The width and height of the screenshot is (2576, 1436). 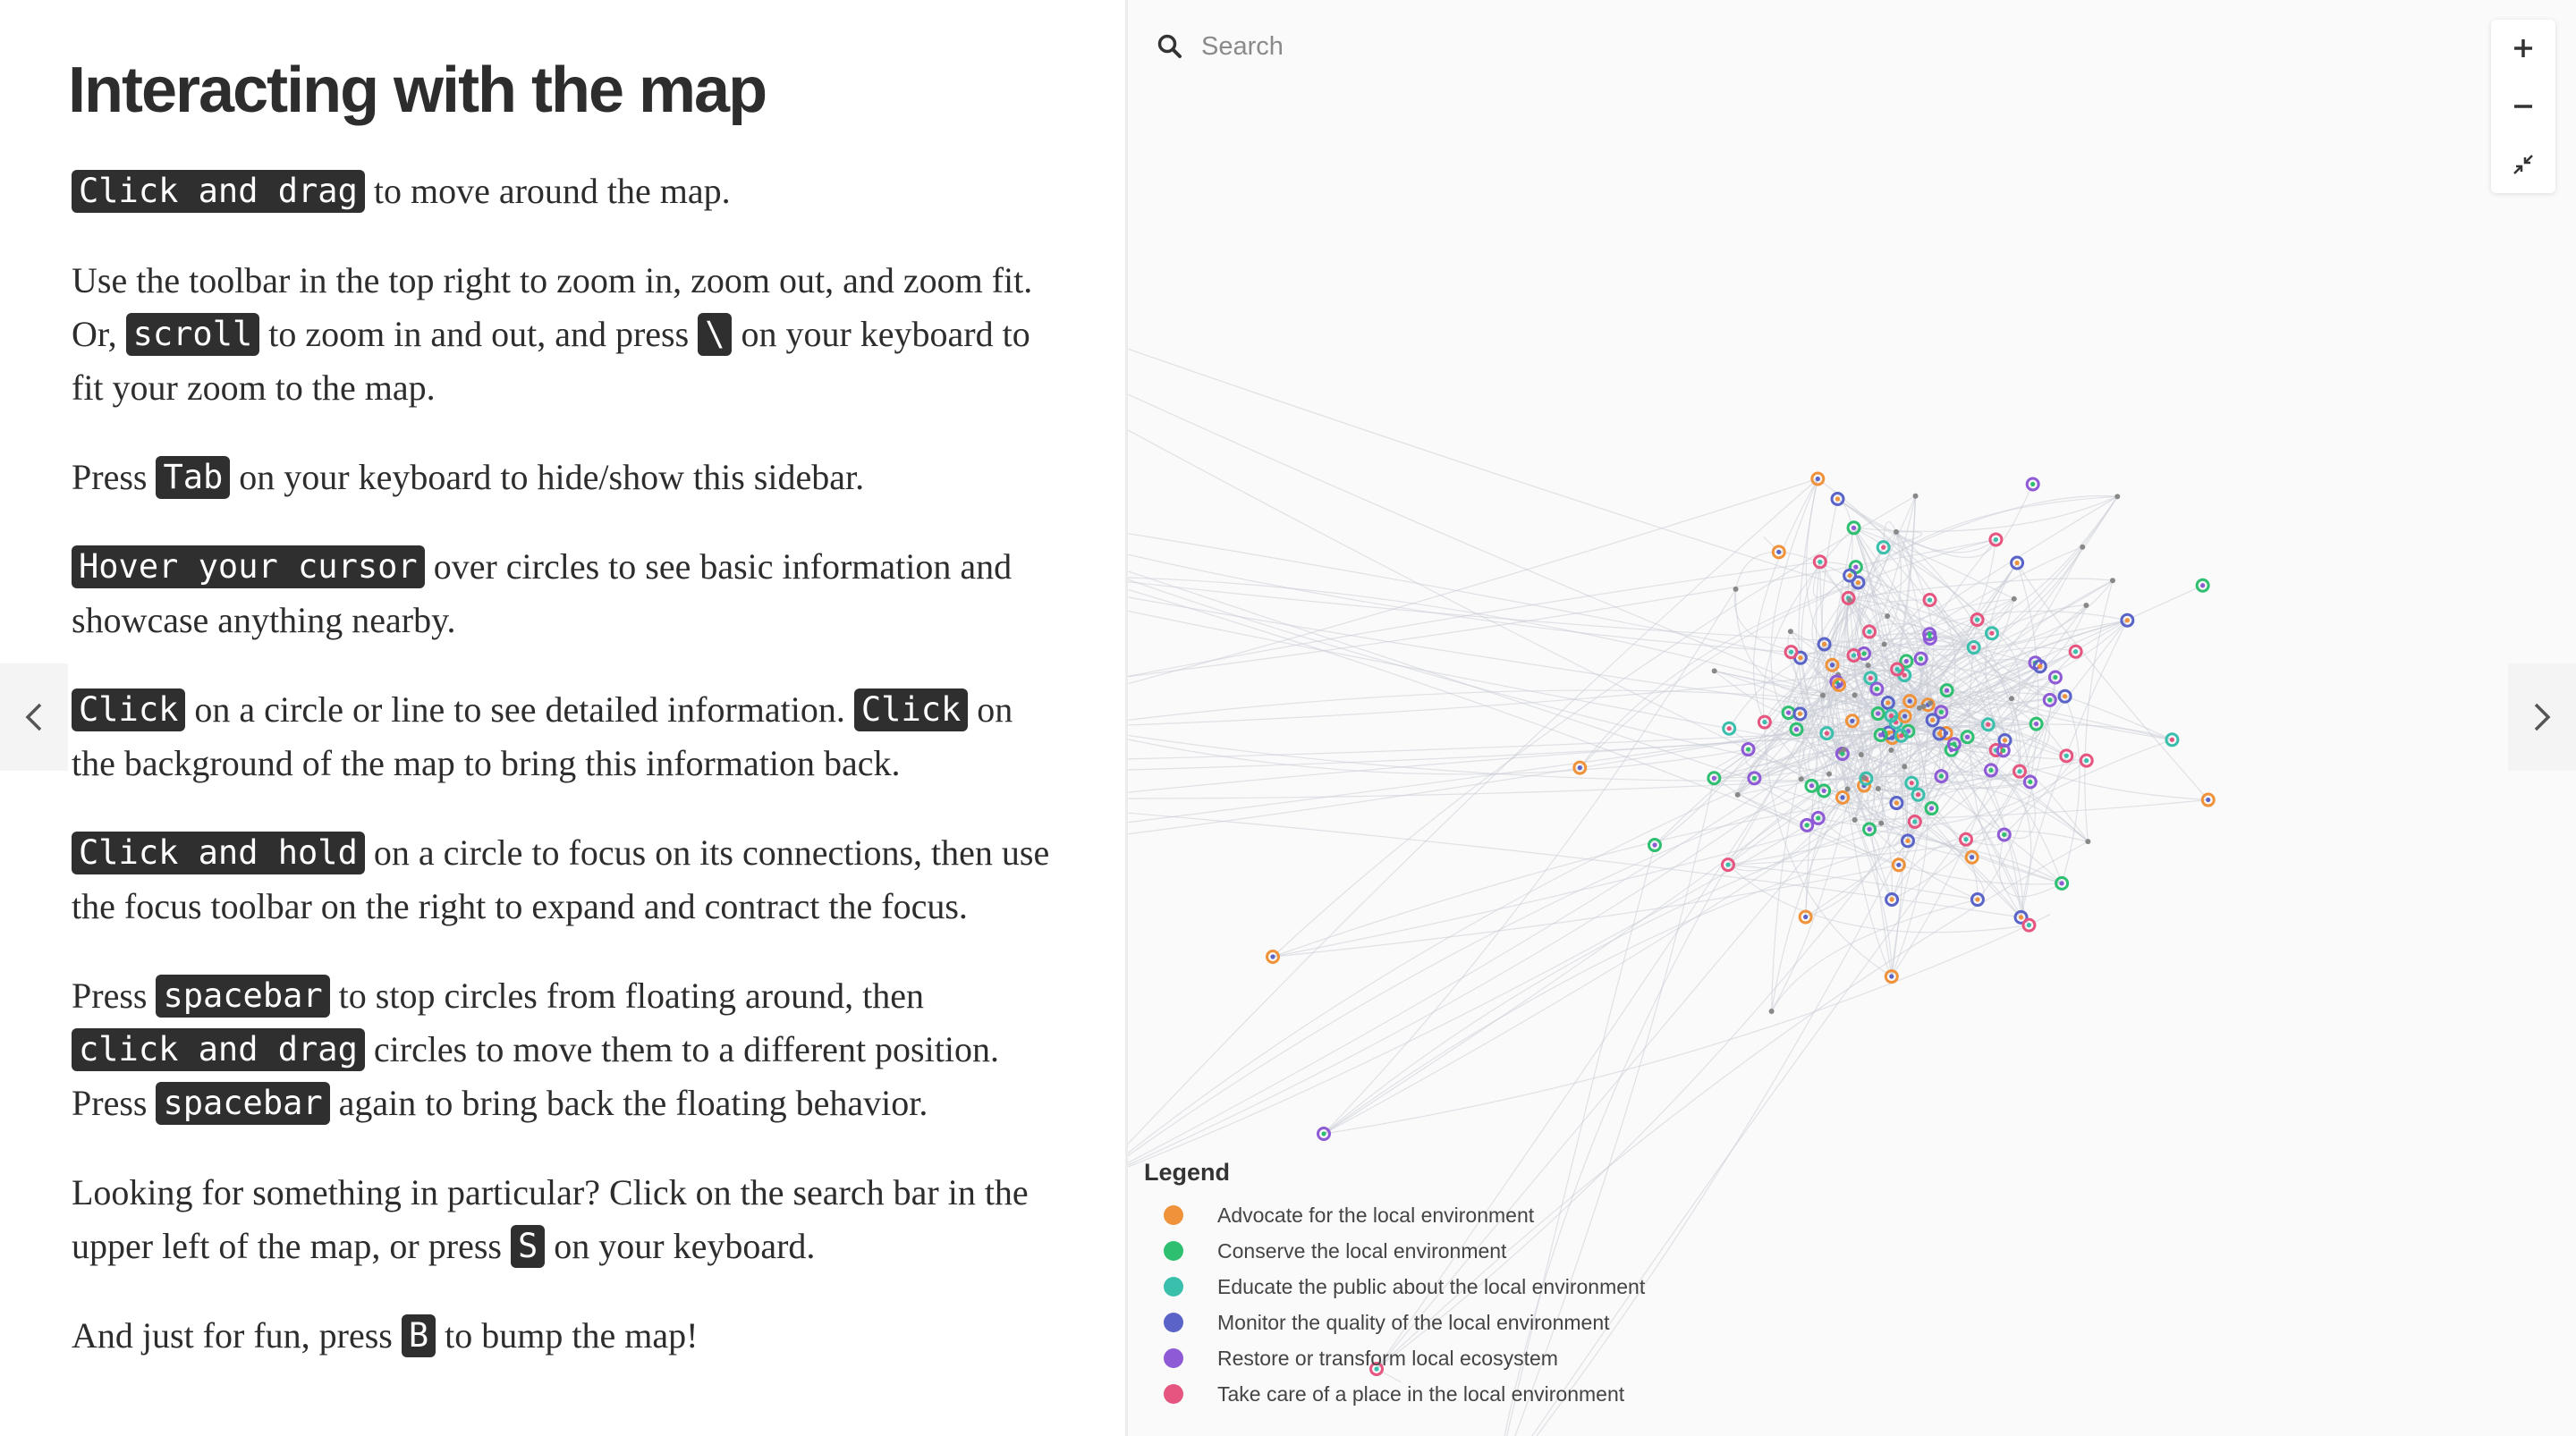 What do you see at coordinates (218, 191) in the screenshot?
I see `key-hint: Click and drag` at bounding box center [218, 191].